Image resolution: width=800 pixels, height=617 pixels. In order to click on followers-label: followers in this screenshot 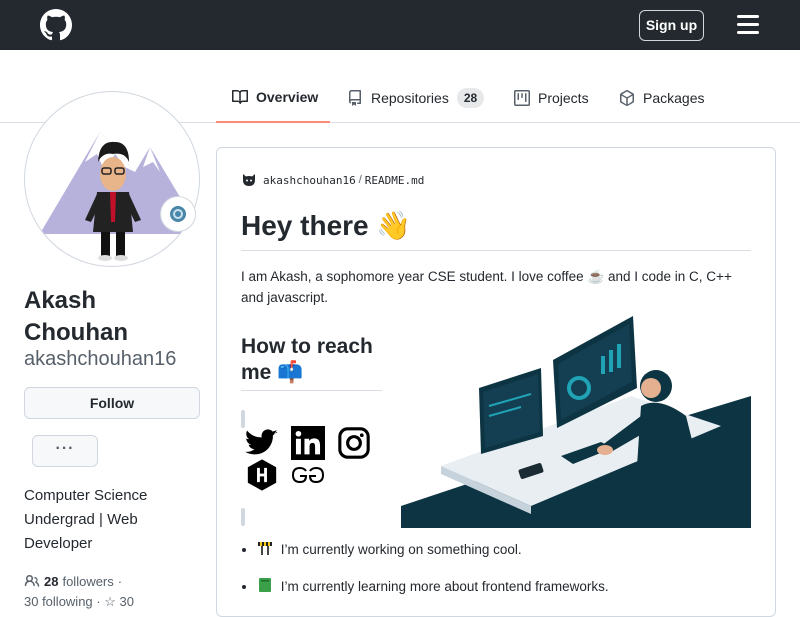, I will do `click(88, 581)`.